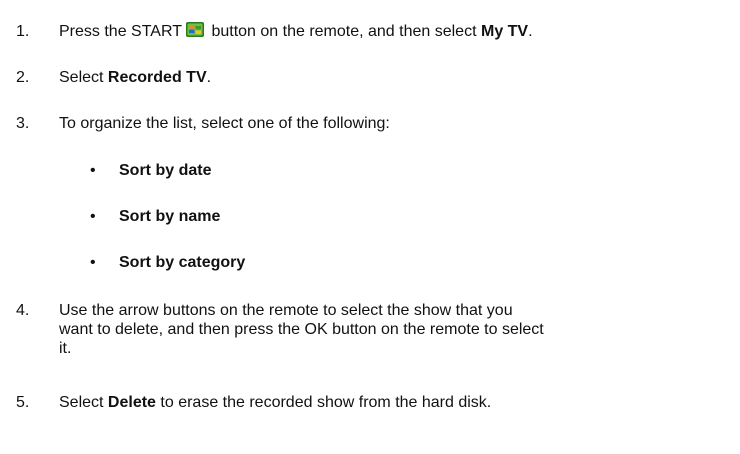 The height and width of the screenshot is (454, 740). Describe the element at coordinates (23, 402) in the screenshot. I see `step-number: 5.` at that location.